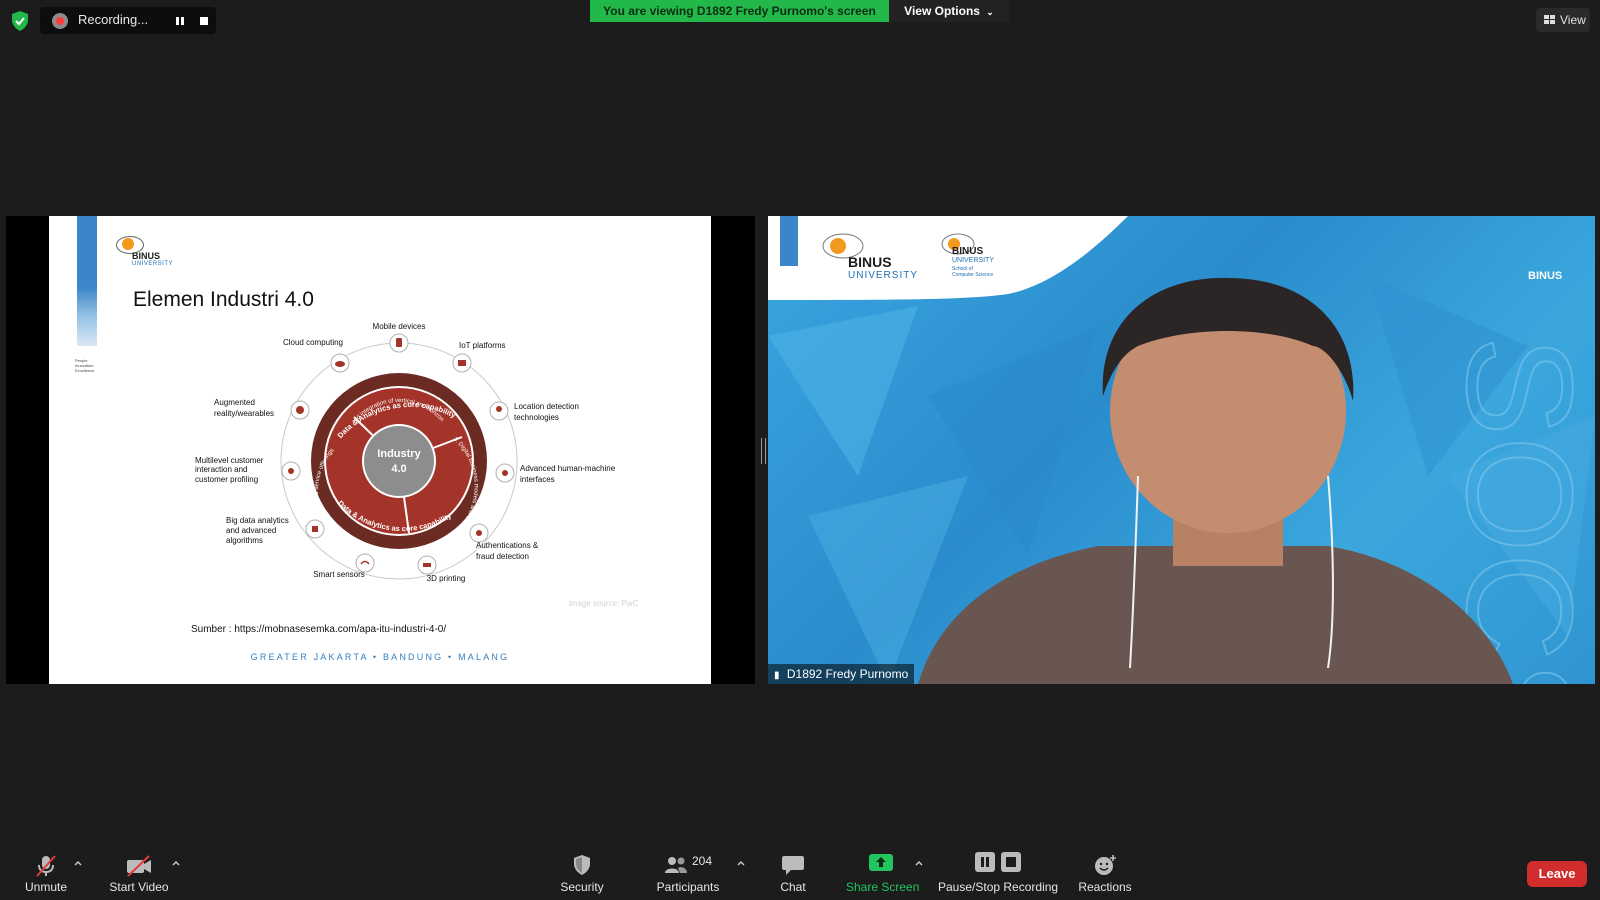 This screenshot has width=1600, height=900. What do you see at coordinates (883, 874) in the screenshot?
I see `share-screen-button: Share Screen` at bounding box center [883, 874].